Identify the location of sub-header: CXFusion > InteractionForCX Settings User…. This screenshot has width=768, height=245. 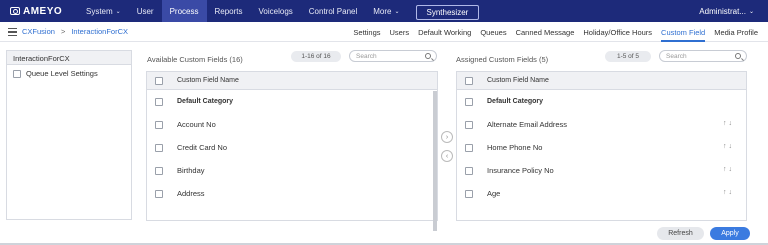
(384, 32).